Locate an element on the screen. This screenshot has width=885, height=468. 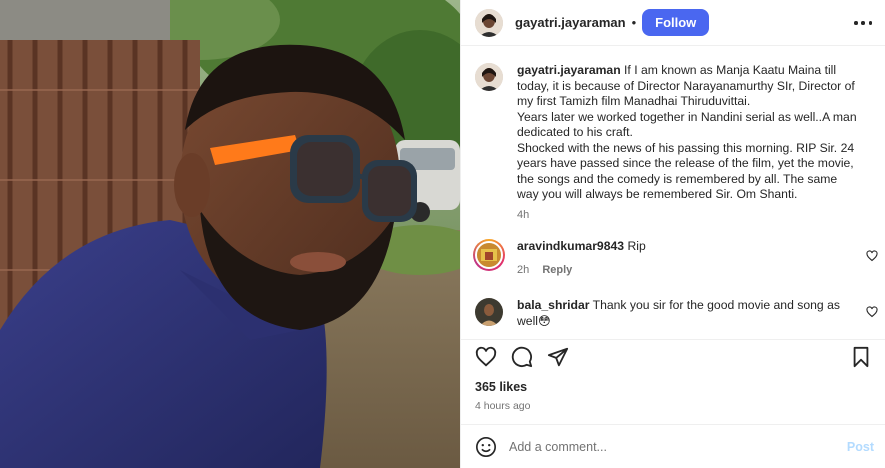
caption-username: gayatri.jayaraman is located at coordinates (569, 70).